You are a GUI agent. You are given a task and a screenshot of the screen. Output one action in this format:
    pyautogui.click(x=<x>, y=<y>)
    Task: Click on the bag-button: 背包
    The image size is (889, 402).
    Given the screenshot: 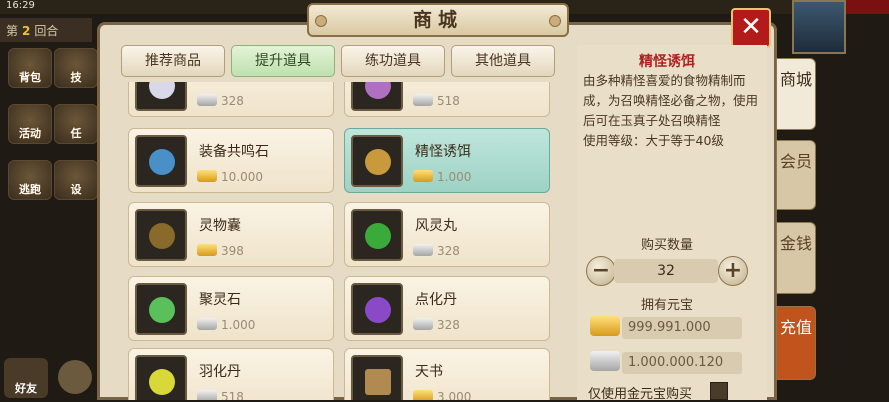 What is the action you would take?
    pyautogui.click(x=30, y=68)
    